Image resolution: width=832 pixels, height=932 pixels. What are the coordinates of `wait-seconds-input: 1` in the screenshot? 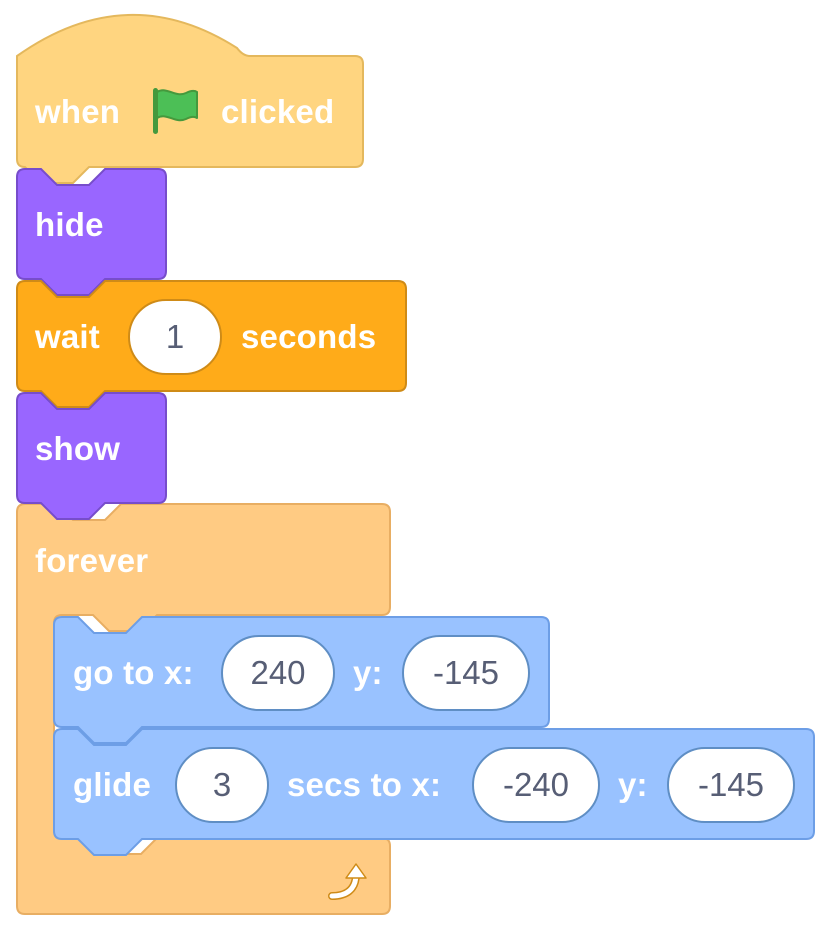 It's located at (175, 337).